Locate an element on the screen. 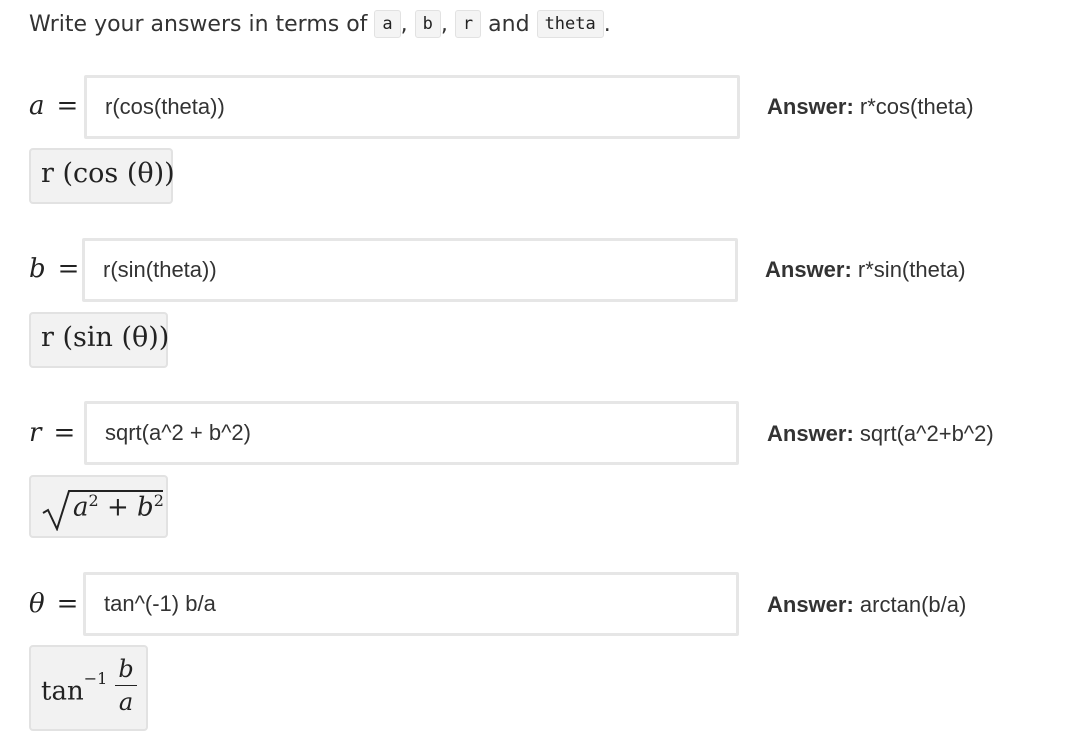 Image resolution: width=1075 pixels, height=754 pixels. input-a is located at coordinates (412, 107).